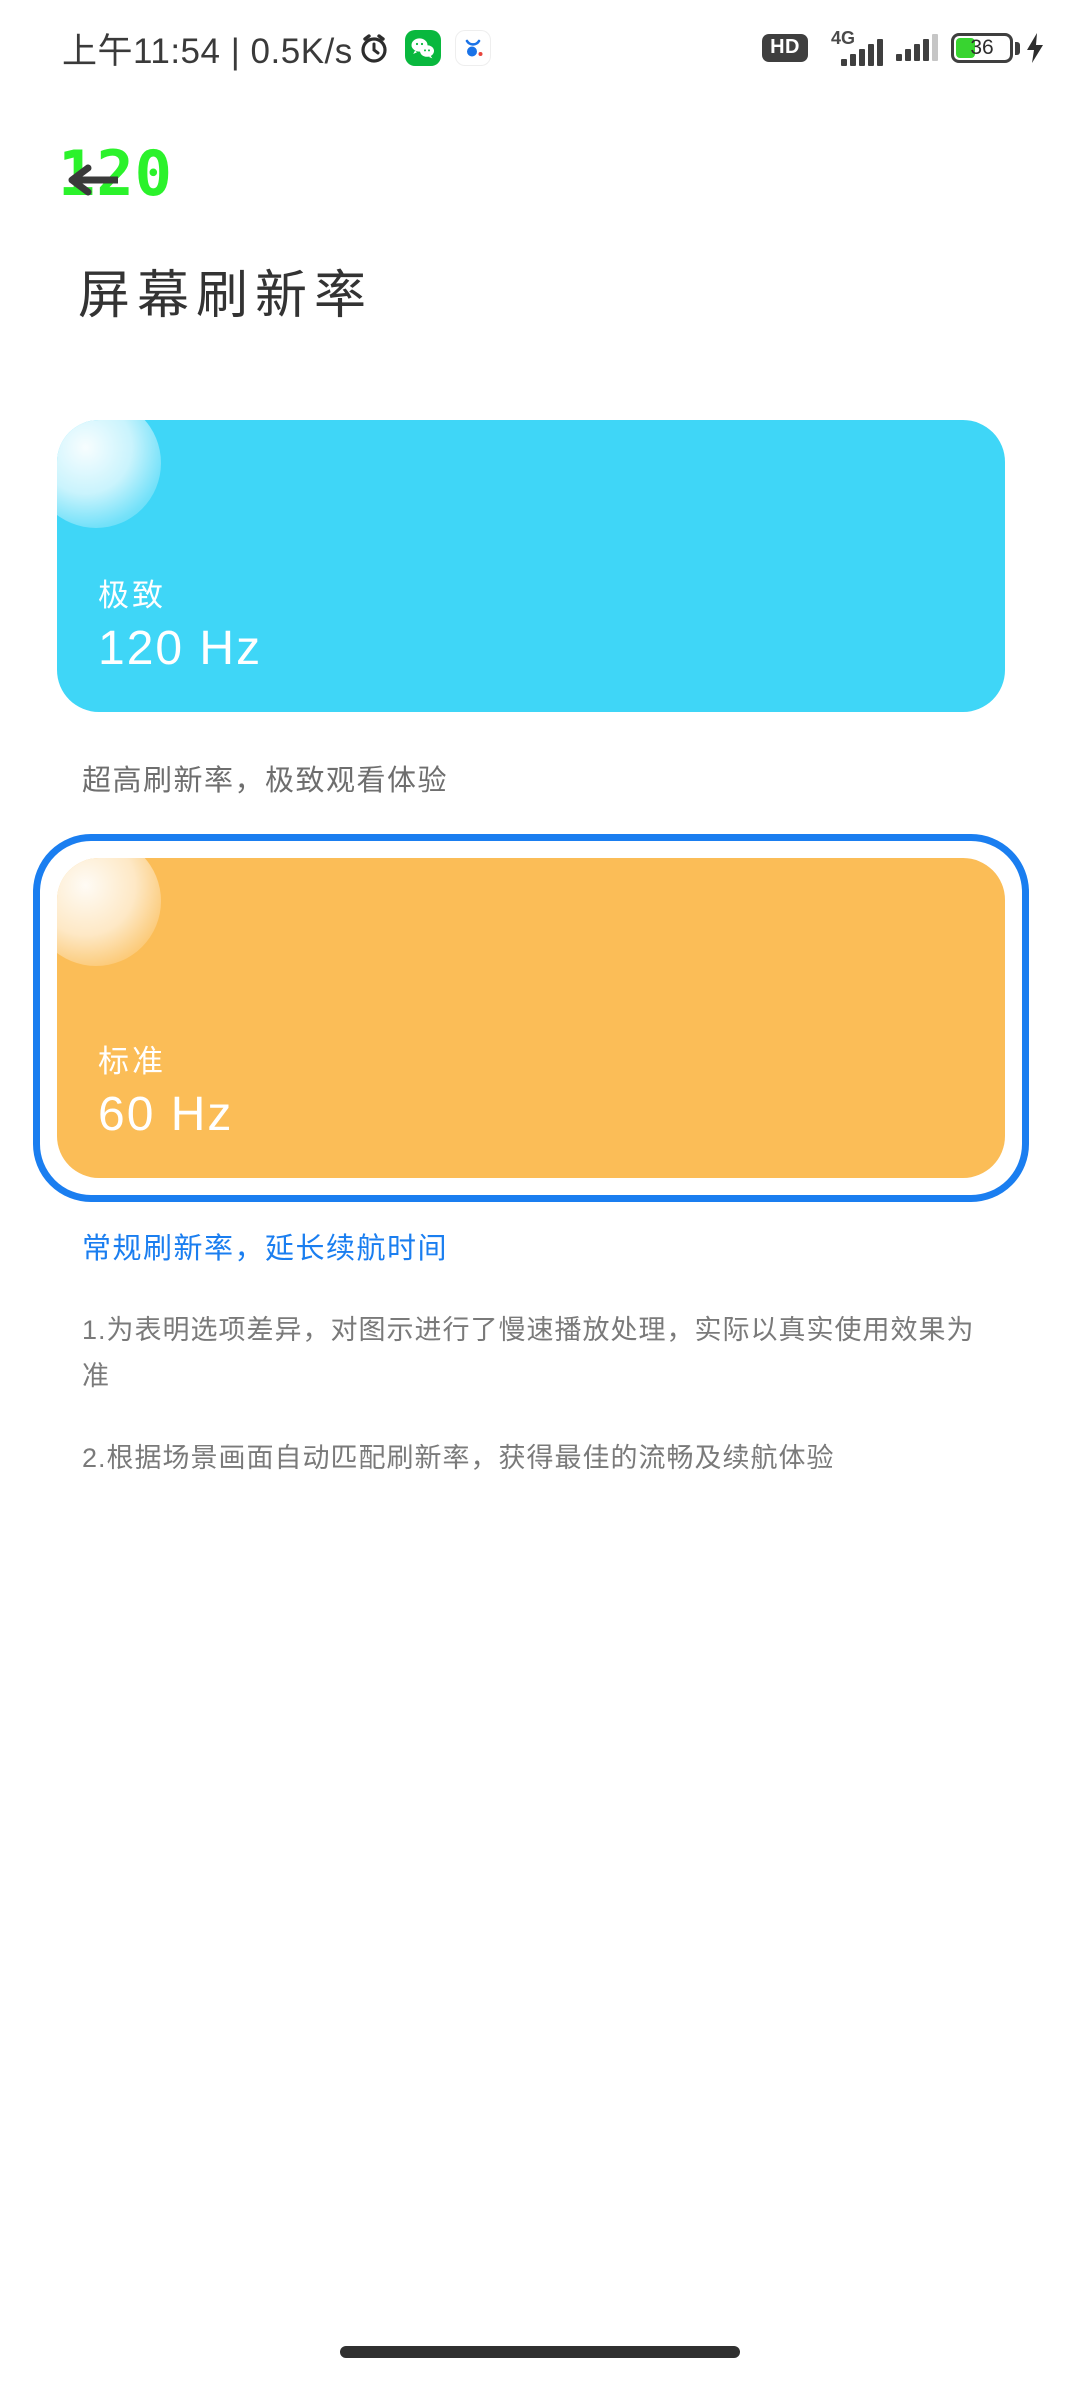 The height and width of the screenshot is (2400, 1080). I want to click on status-bar-time-and-speed: 上午11:54 | 0.5K/s, so click(207, 48).